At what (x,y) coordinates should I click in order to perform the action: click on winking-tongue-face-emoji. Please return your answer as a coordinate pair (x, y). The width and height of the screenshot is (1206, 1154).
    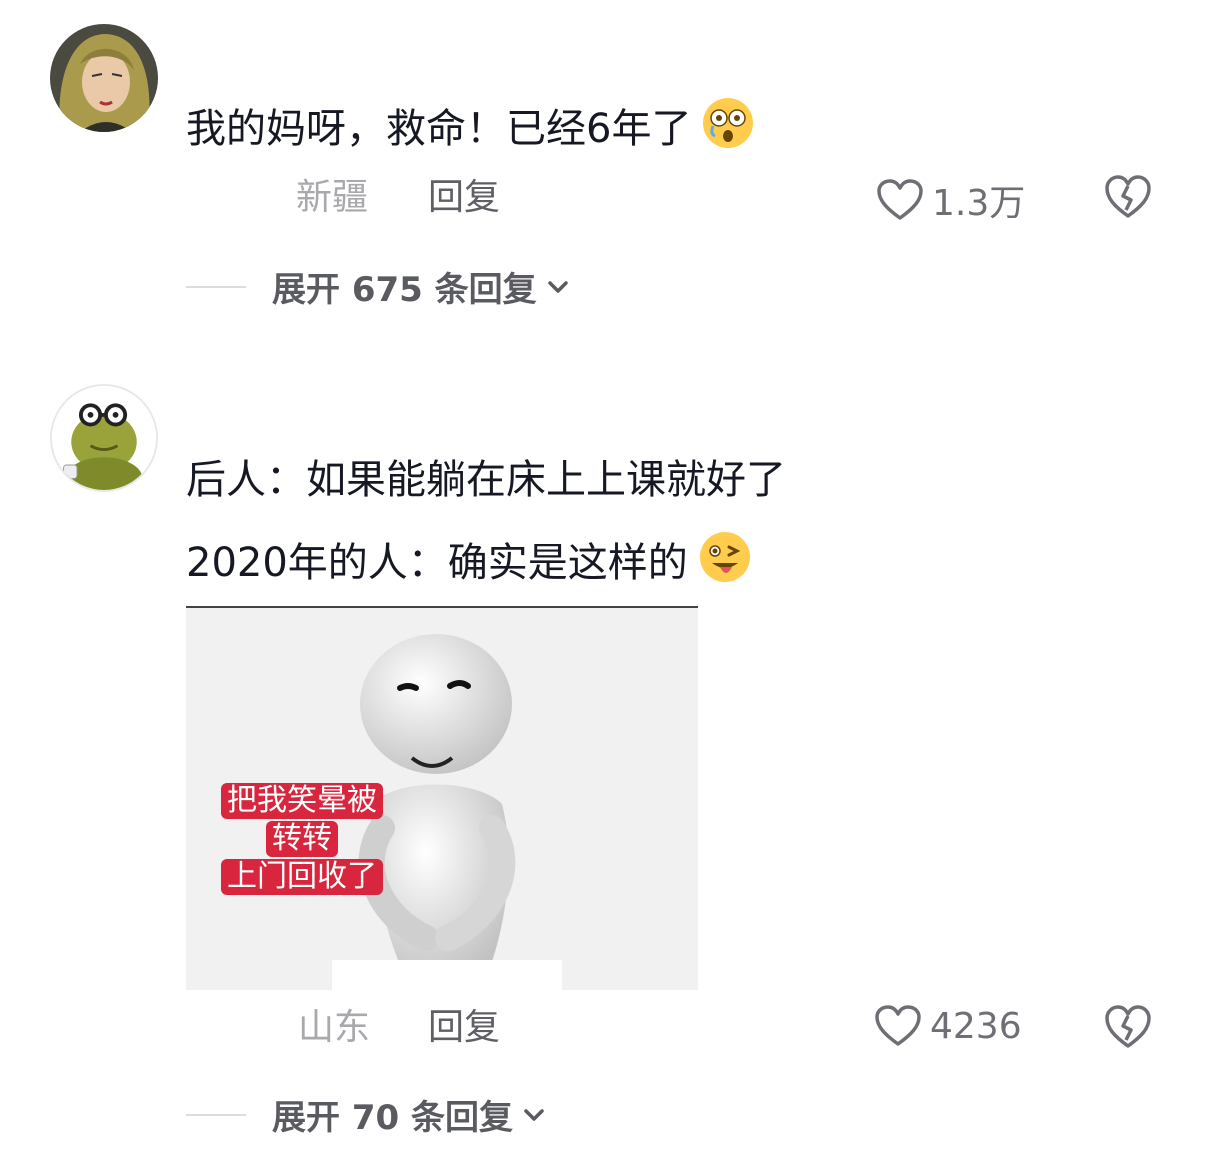
    Looking at the image, I should click on (725, 557).